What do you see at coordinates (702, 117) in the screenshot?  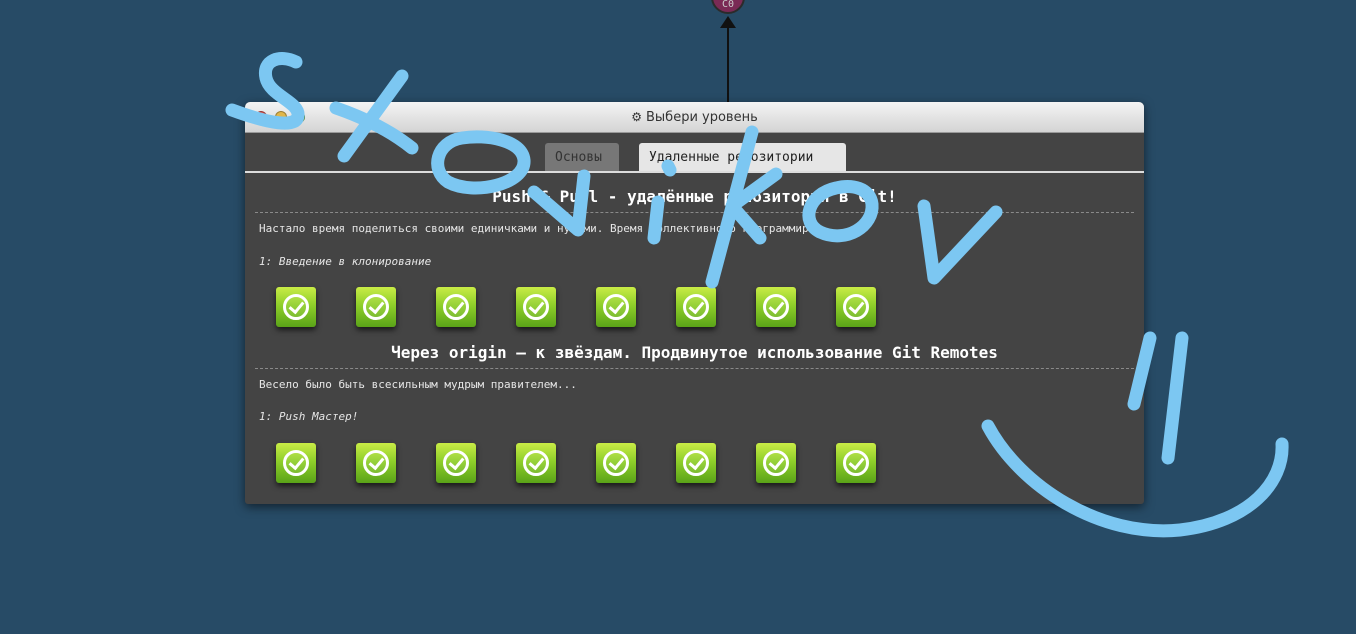 I see `window-title: Выбери уровень` at bounding box center [702, 117].